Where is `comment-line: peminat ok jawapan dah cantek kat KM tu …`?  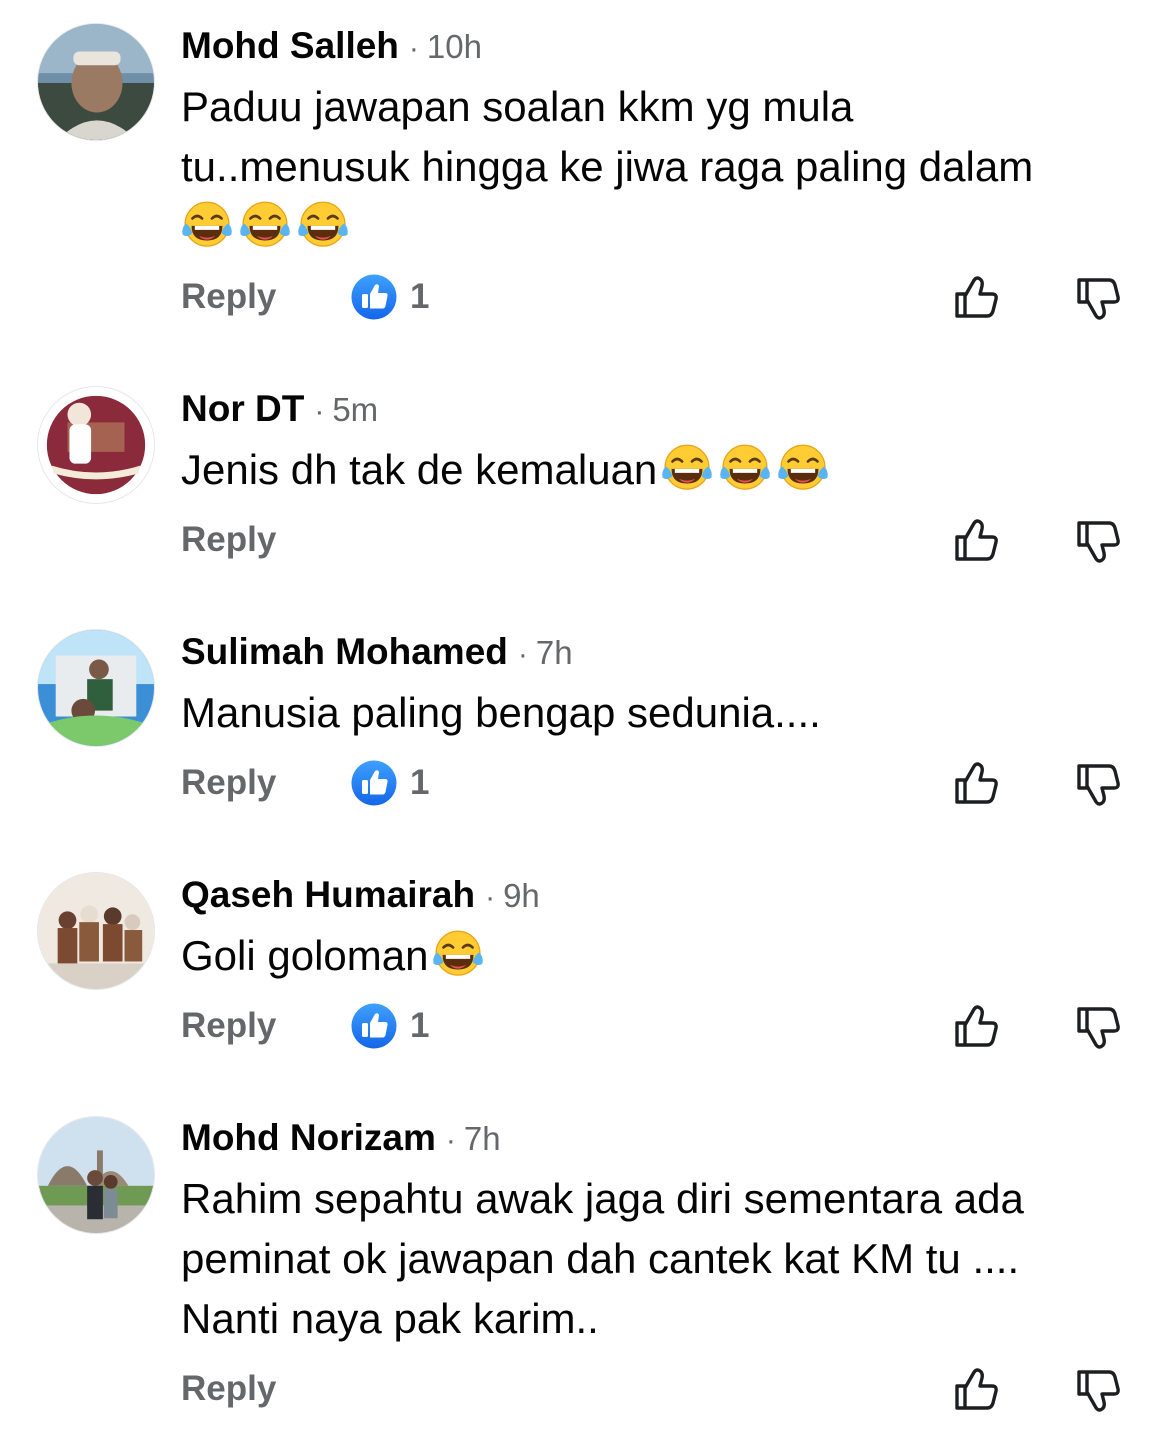 comment-line: peminat ok jawapan dah cantek kat KM tu … is located at coordinates (600, 1258).